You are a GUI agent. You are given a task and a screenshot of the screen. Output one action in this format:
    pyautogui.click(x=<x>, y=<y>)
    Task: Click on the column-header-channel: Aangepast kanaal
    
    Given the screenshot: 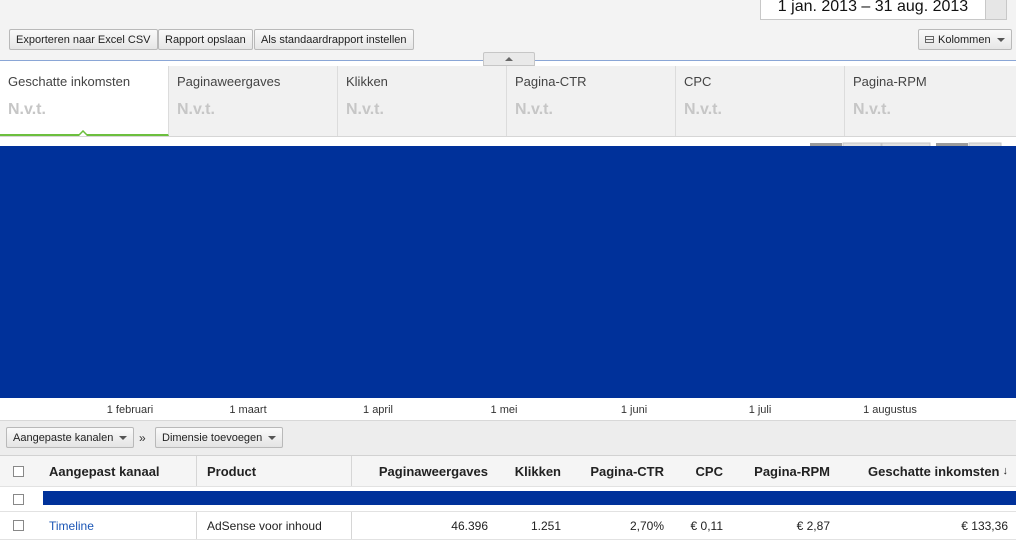 What is the action you would take?
    pyautogui.click(x=104, y=471)
    